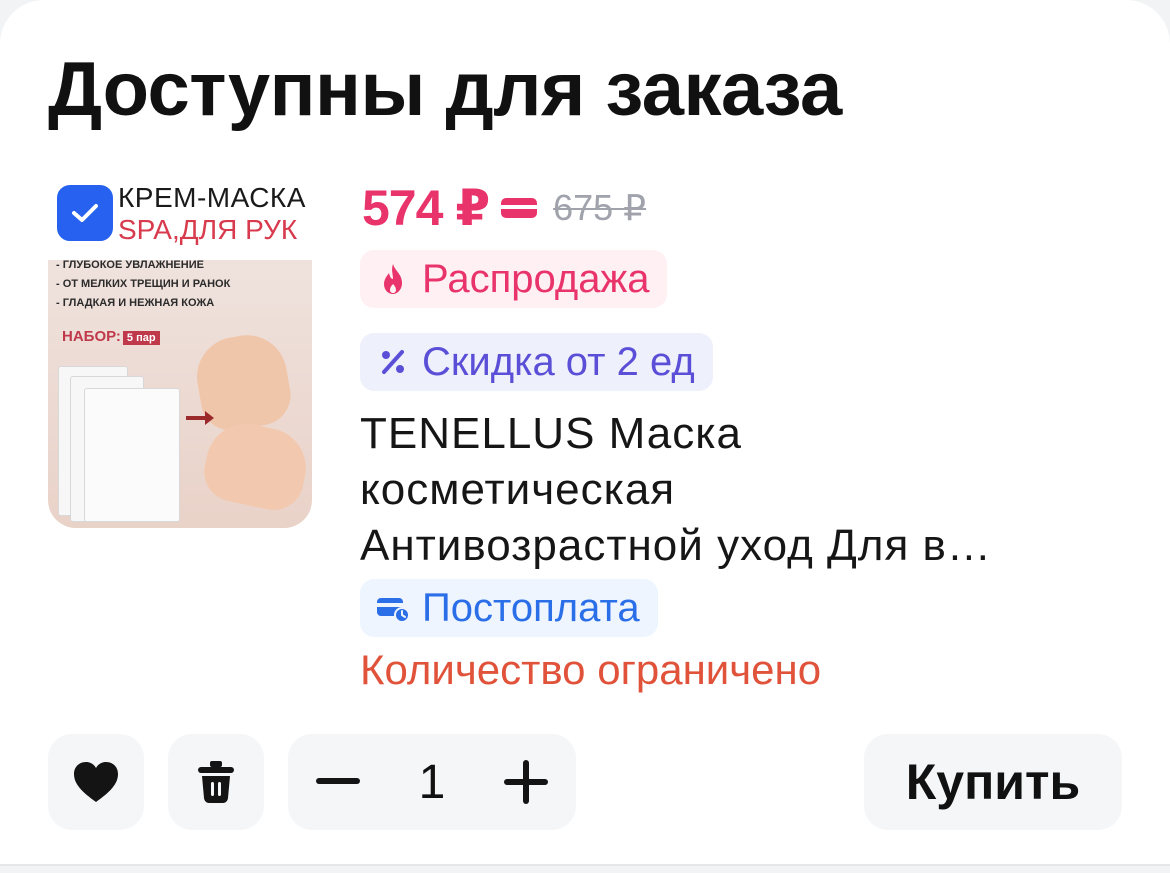 Image resolution: width=1170 pixels, height=873 pixels. I want to click on delete-button, so click(216, 782).